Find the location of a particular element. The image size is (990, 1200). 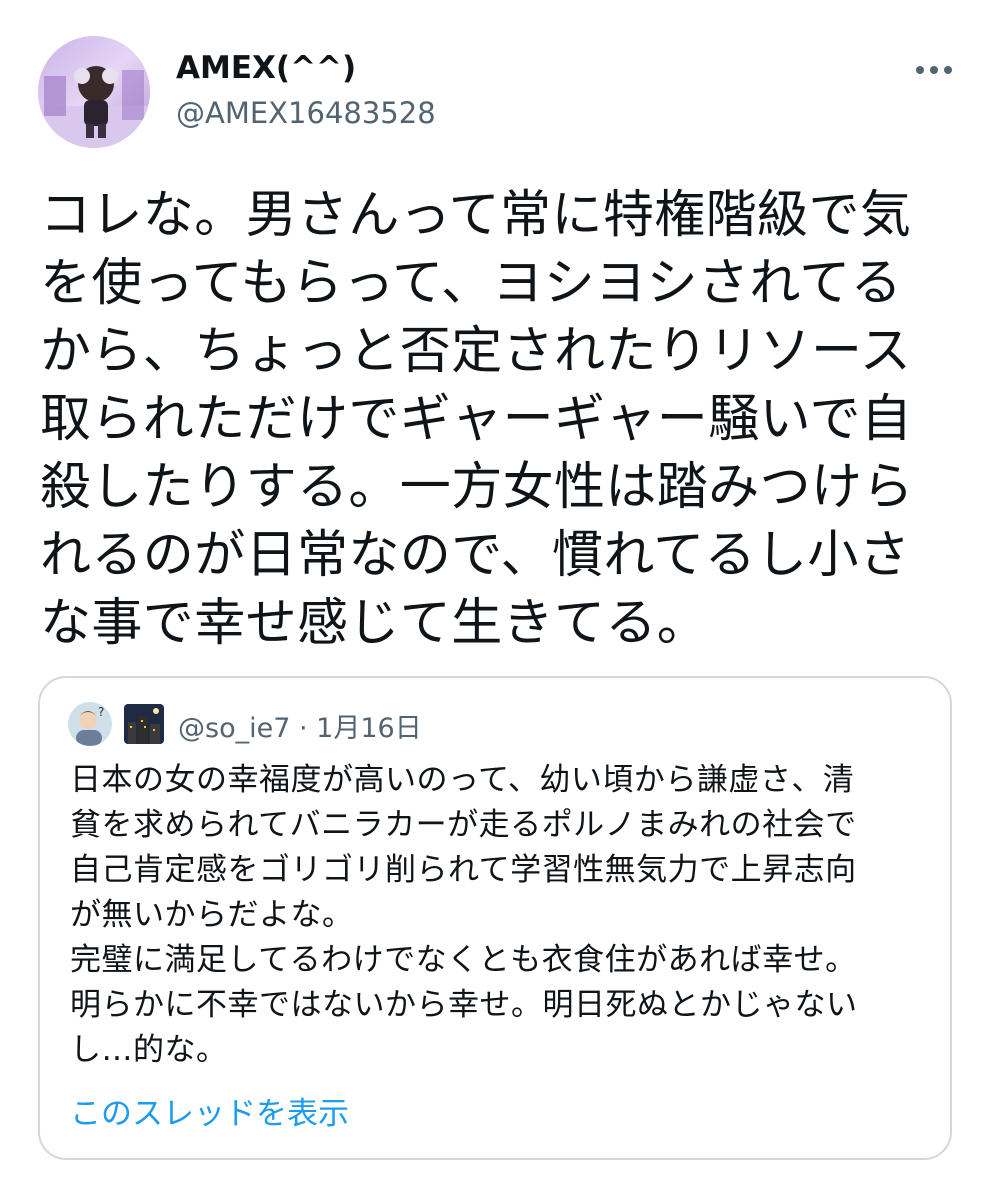

quoted-tweet-date: 1月16日 is located at coordinates (369, 728).